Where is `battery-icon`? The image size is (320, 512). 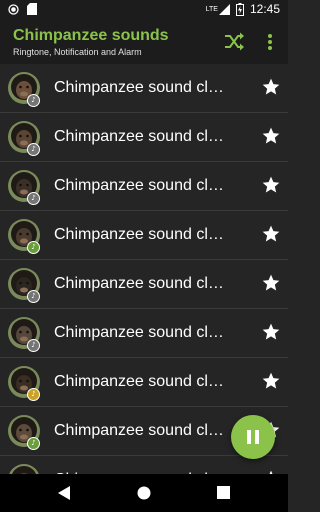 battery-icon is located at coordinates (239, 9).